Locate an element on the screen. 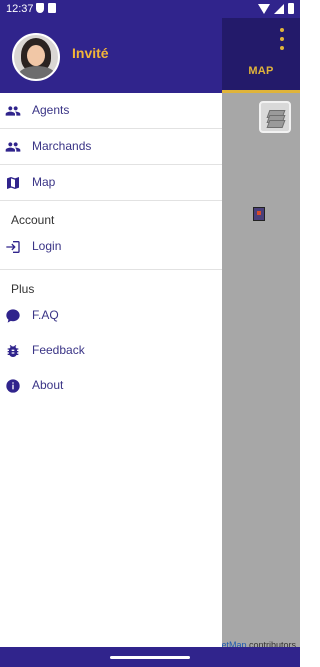  chat-bubble-icon is located at coordinates (13, 316).